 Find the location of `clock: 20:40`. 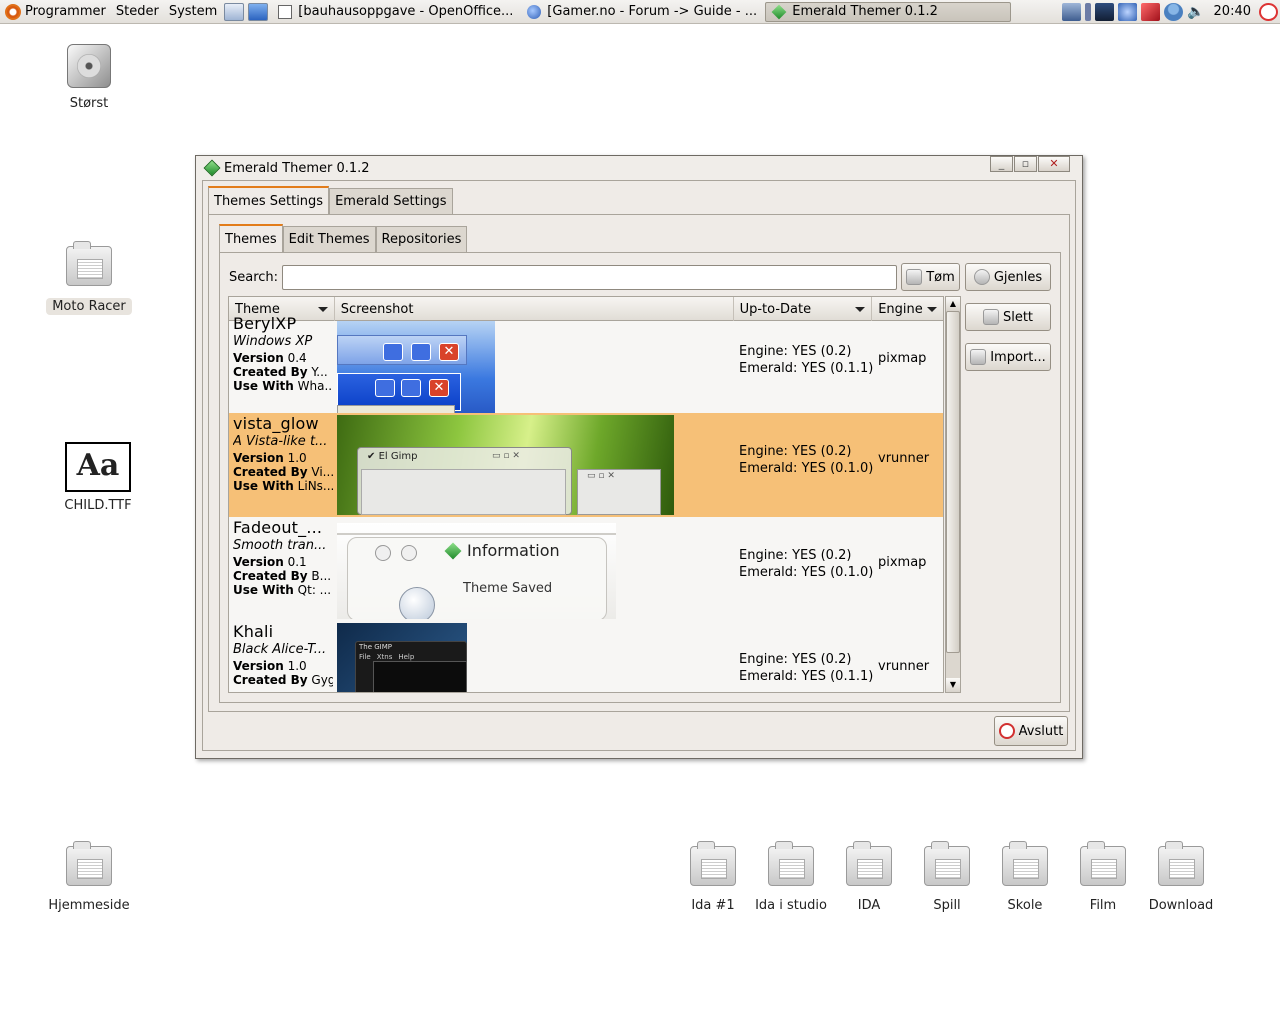

clock: 20:40 is located at coordinates (1232, 11).